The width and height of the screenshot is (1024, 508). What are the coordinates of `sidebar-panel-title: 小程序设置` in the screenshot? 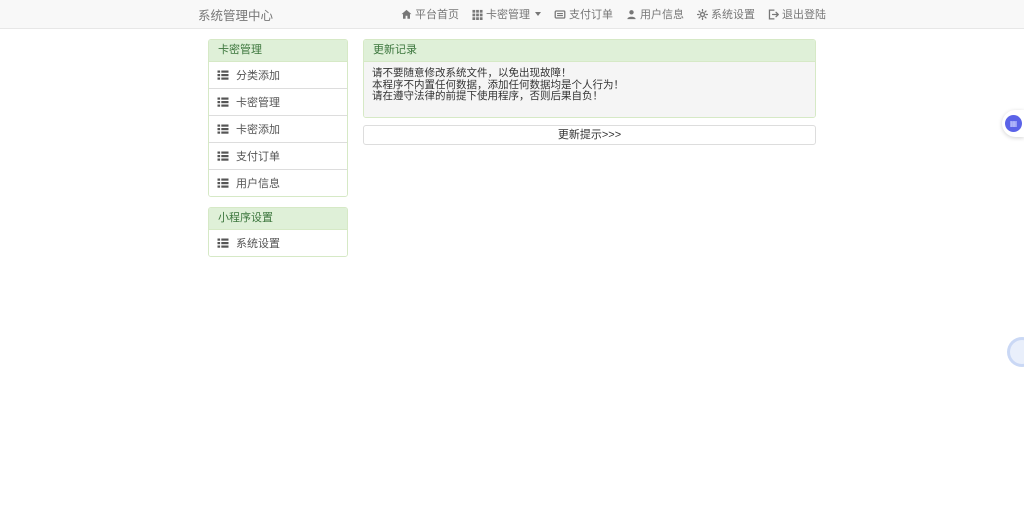 It's located at (278, 219).